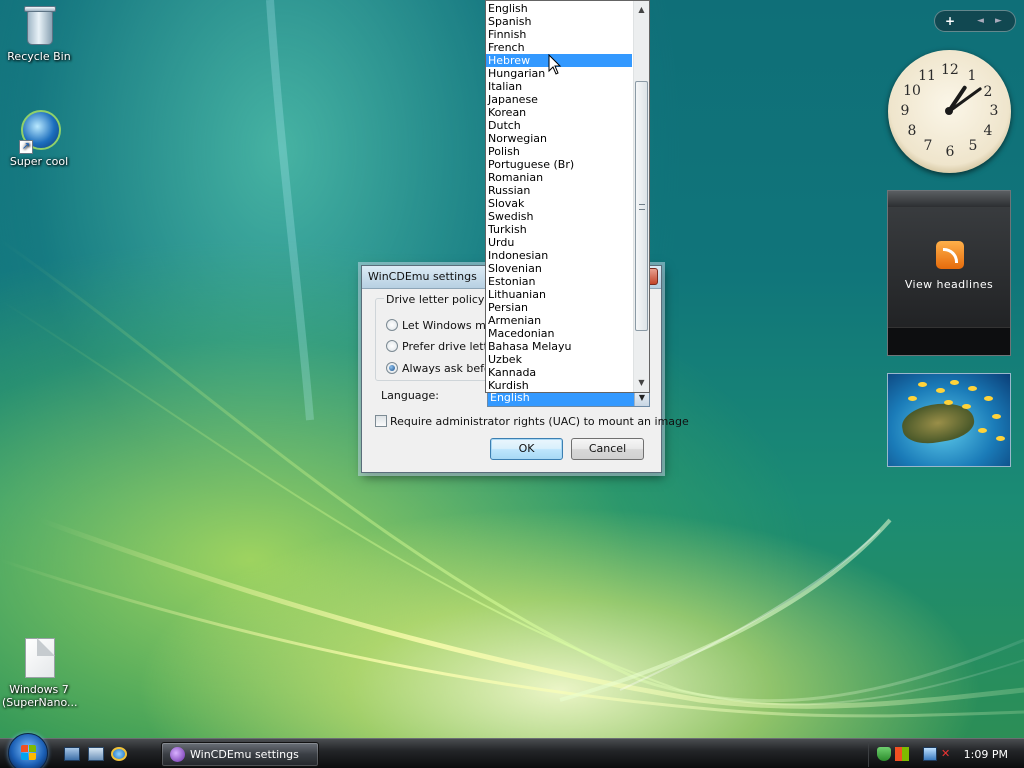  I want to click on dropdown-scrollbar: ▲ ▼, so click(641, 196).